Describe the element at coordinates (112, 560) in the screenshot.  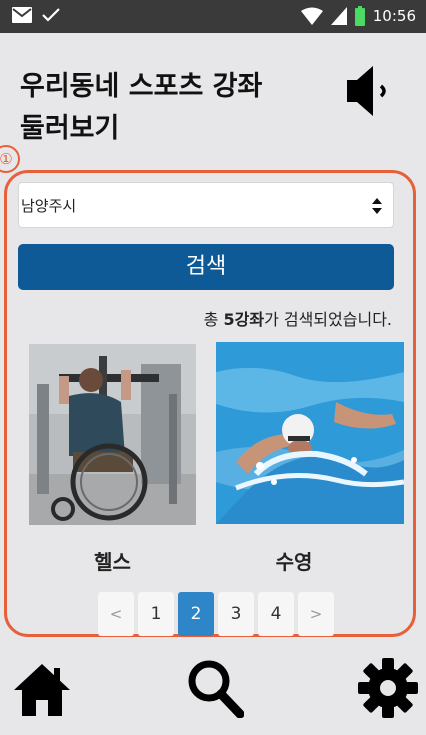
I see `fitness-card-label: 헬스` at that location.